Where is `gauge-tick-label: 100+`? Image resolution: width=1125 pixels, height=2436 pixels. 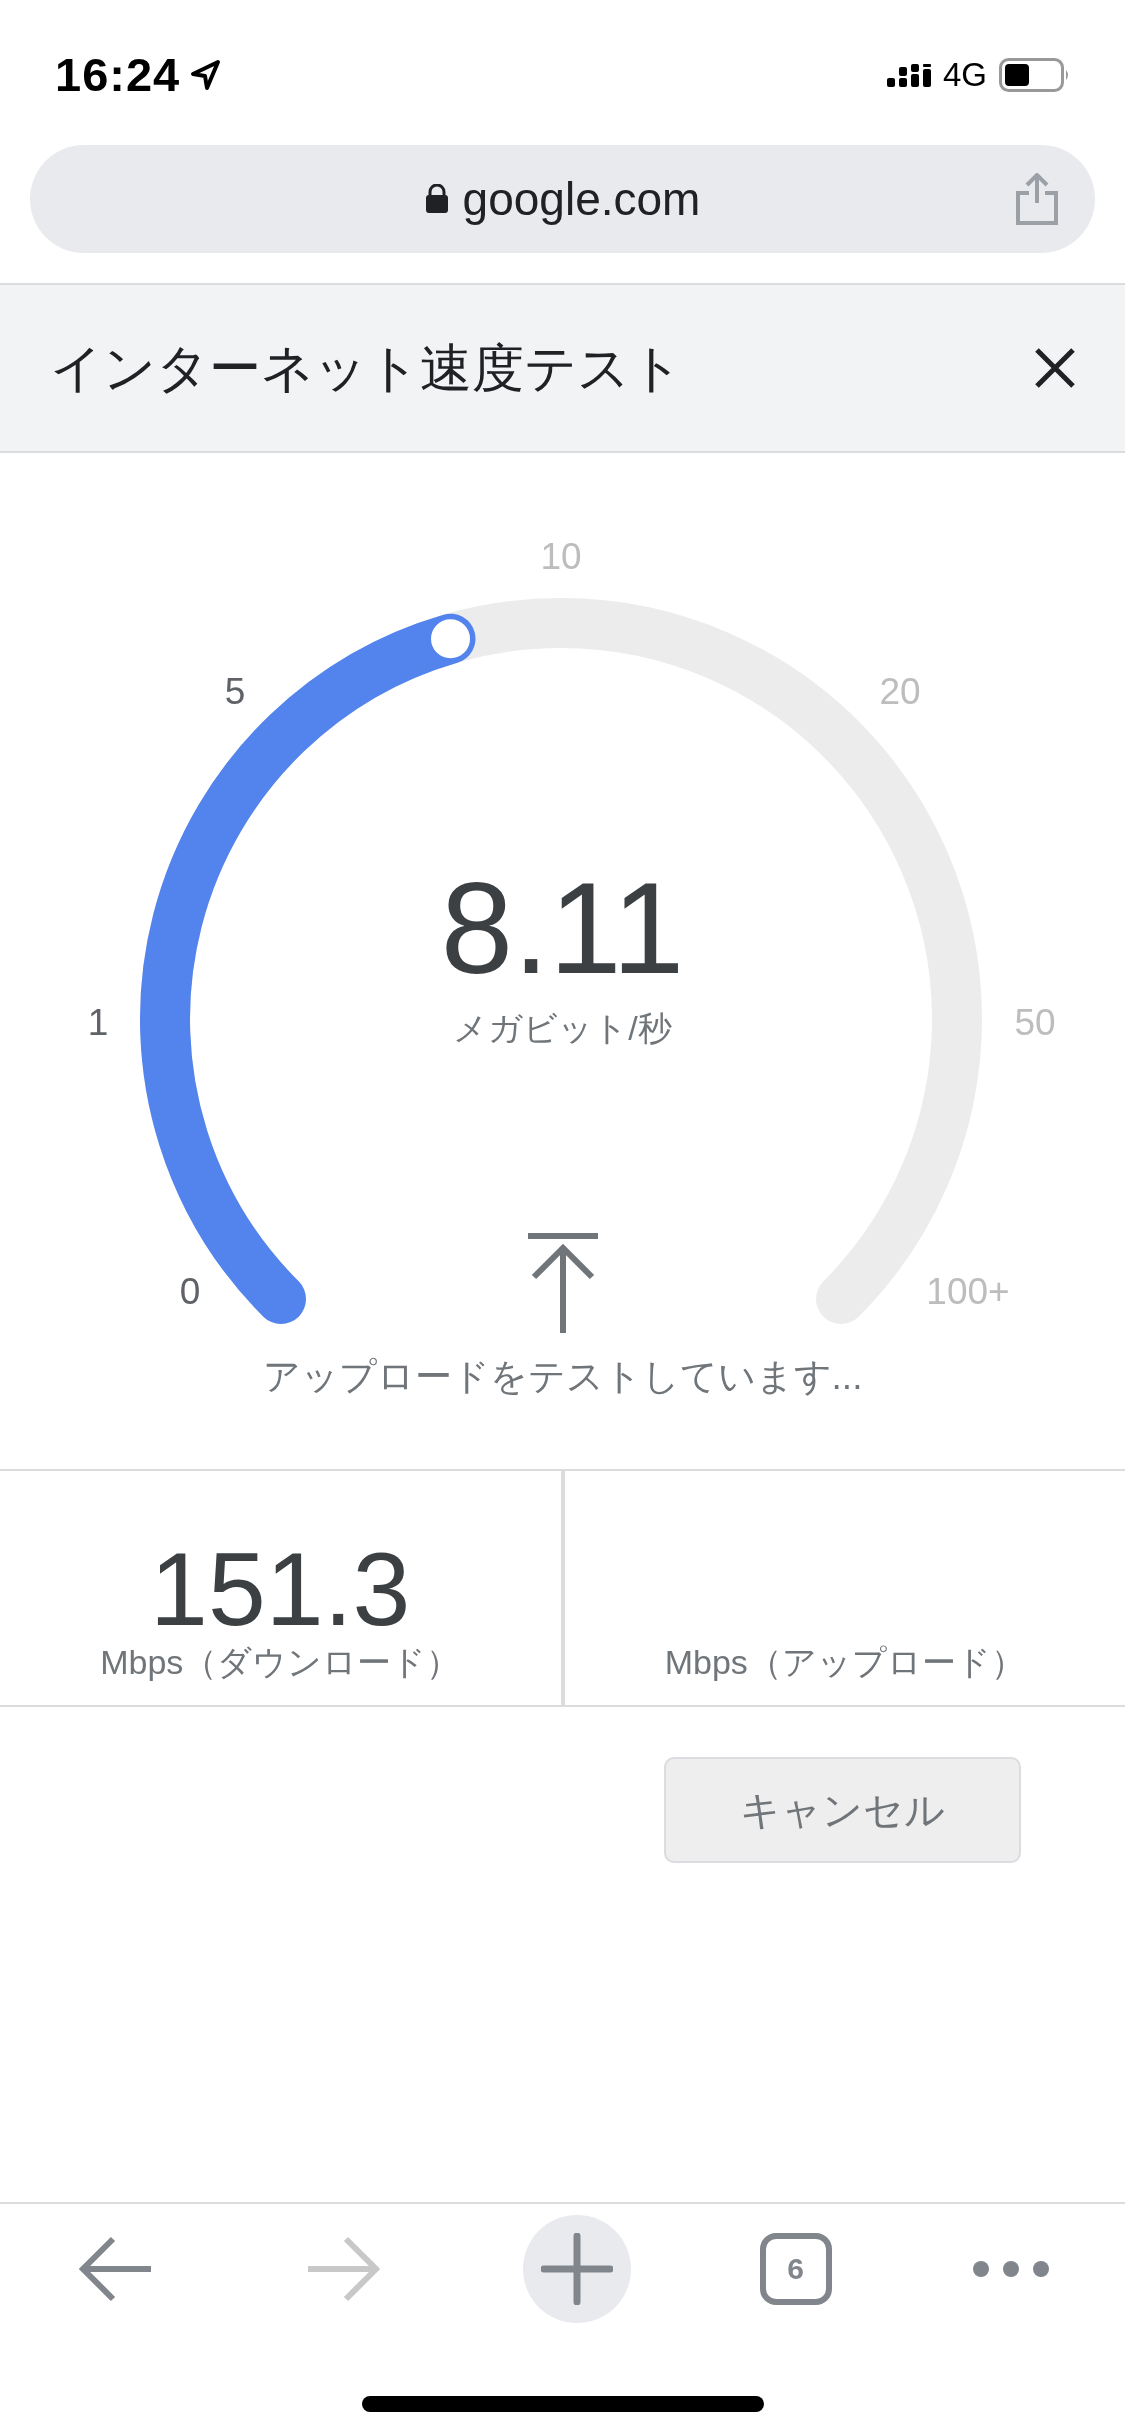
gauge-tick-label: 100+ is located at coordinates (968, 1291).